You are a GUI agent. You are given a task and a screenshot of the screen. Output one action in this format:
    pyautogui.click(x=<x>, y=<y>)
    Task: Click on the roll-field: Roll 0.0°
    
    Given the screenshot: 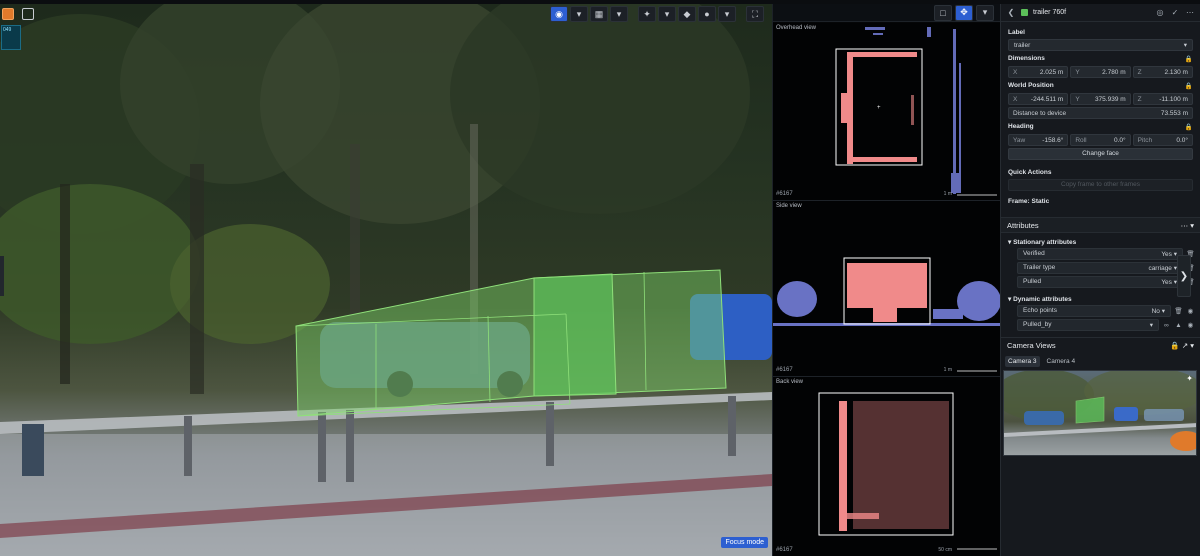 What is the action you would take?
    pyautogui.click(x=1100, y=140)
    